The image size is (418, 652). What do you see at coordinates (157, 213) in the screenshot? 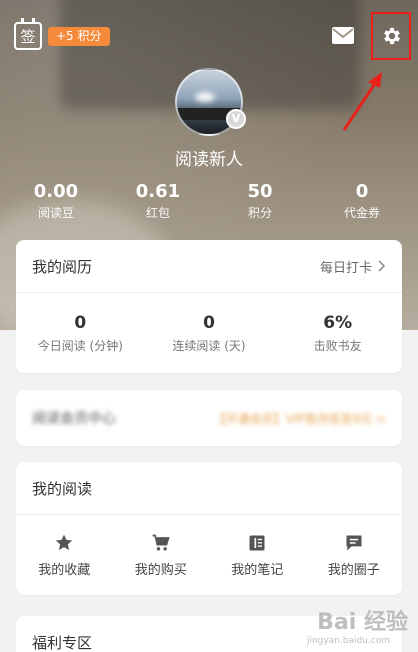
I see `stat-label: 红包` at bounding box center [157, 213].